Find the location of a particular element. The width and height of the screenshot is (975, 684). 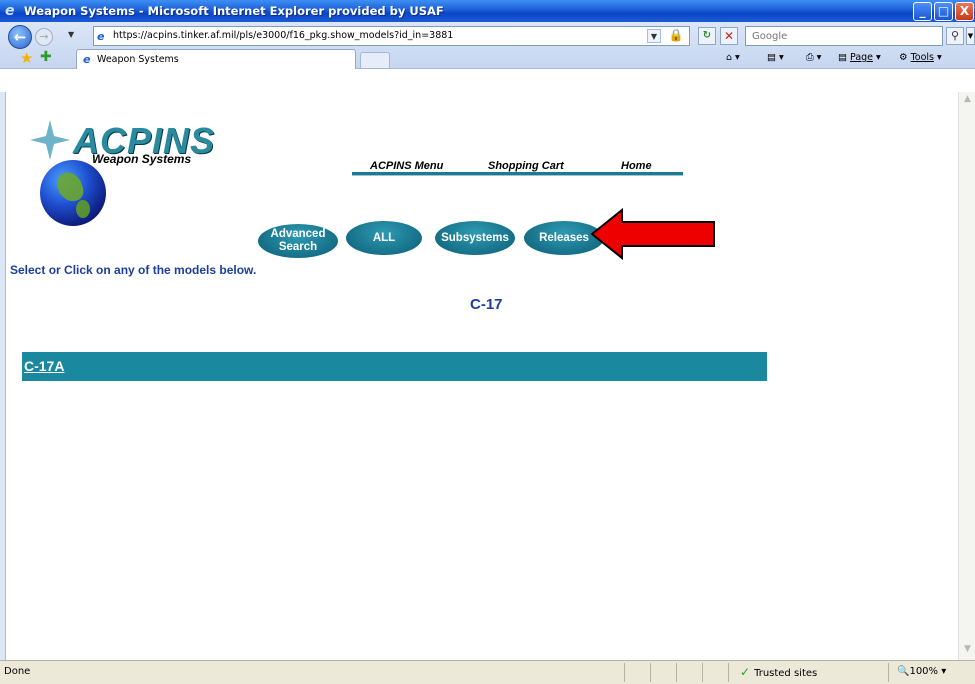

scroll-down-arrow: ▼ is located at coordinates (967, 651).